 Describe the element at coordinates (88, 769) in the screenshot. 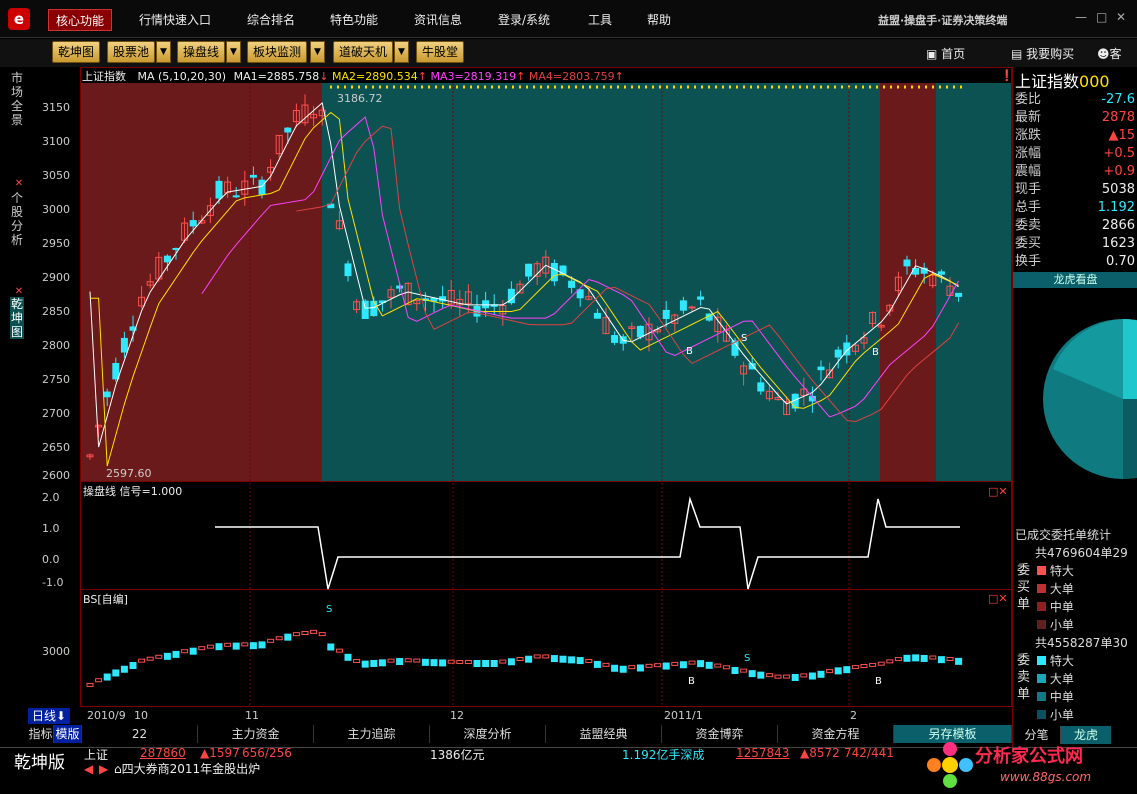

I see `prev-arrow-icon: ◀` at that location.